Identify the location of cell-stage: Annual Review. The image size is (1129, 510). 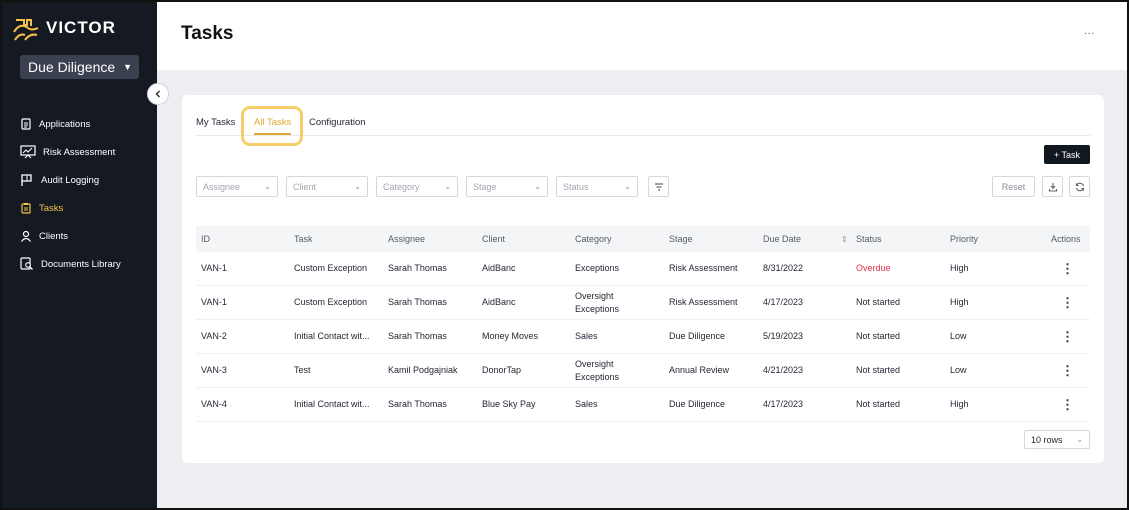
(699, 370).